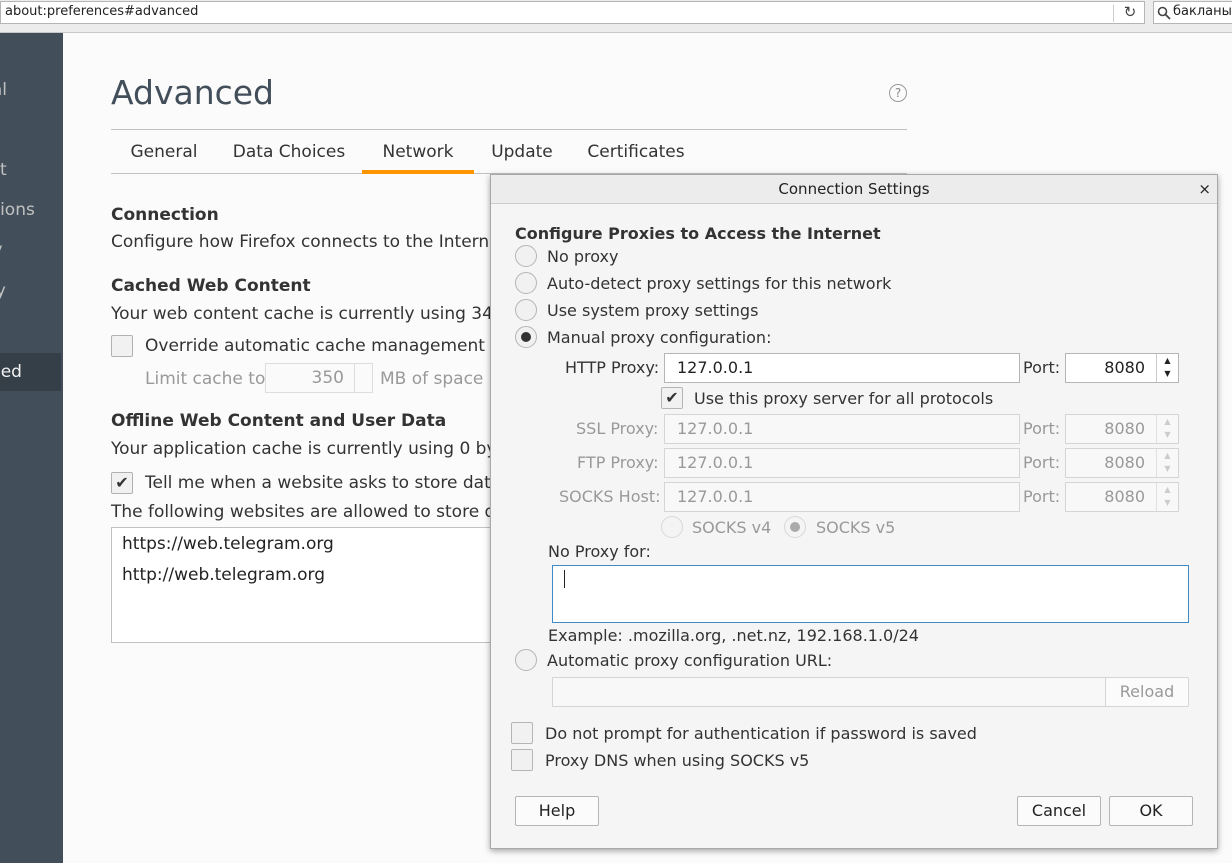 This screenshot has height=863, width=1232. I want to click on no-proxy-radio, so click(526, 256).